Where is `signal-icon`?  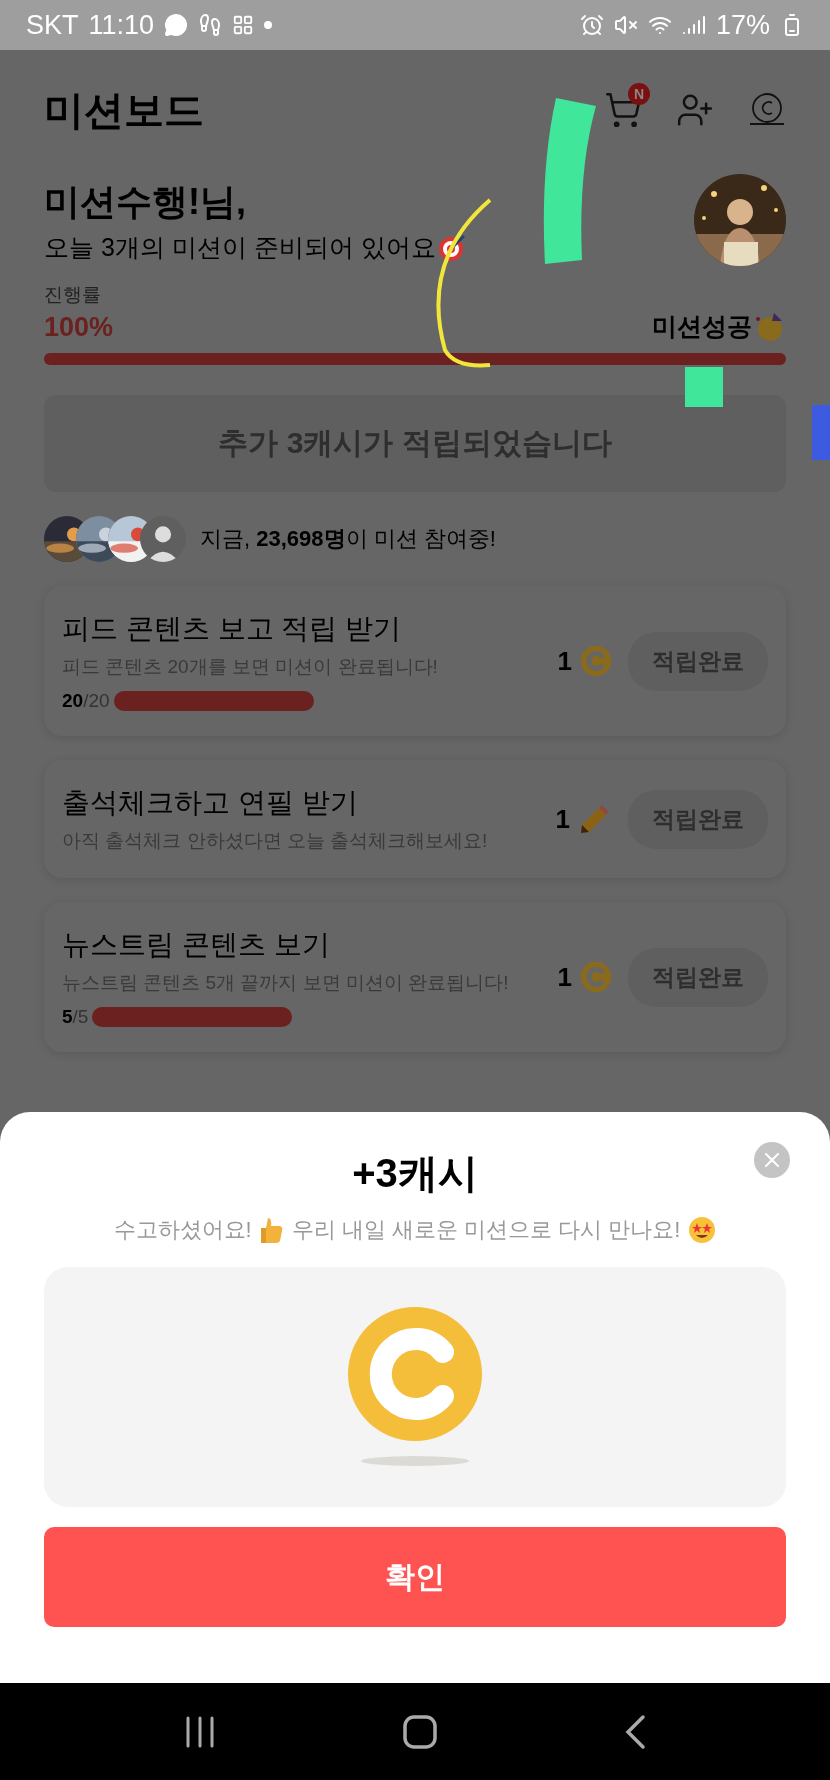 signal-icon is located at coordinates (693, 25).